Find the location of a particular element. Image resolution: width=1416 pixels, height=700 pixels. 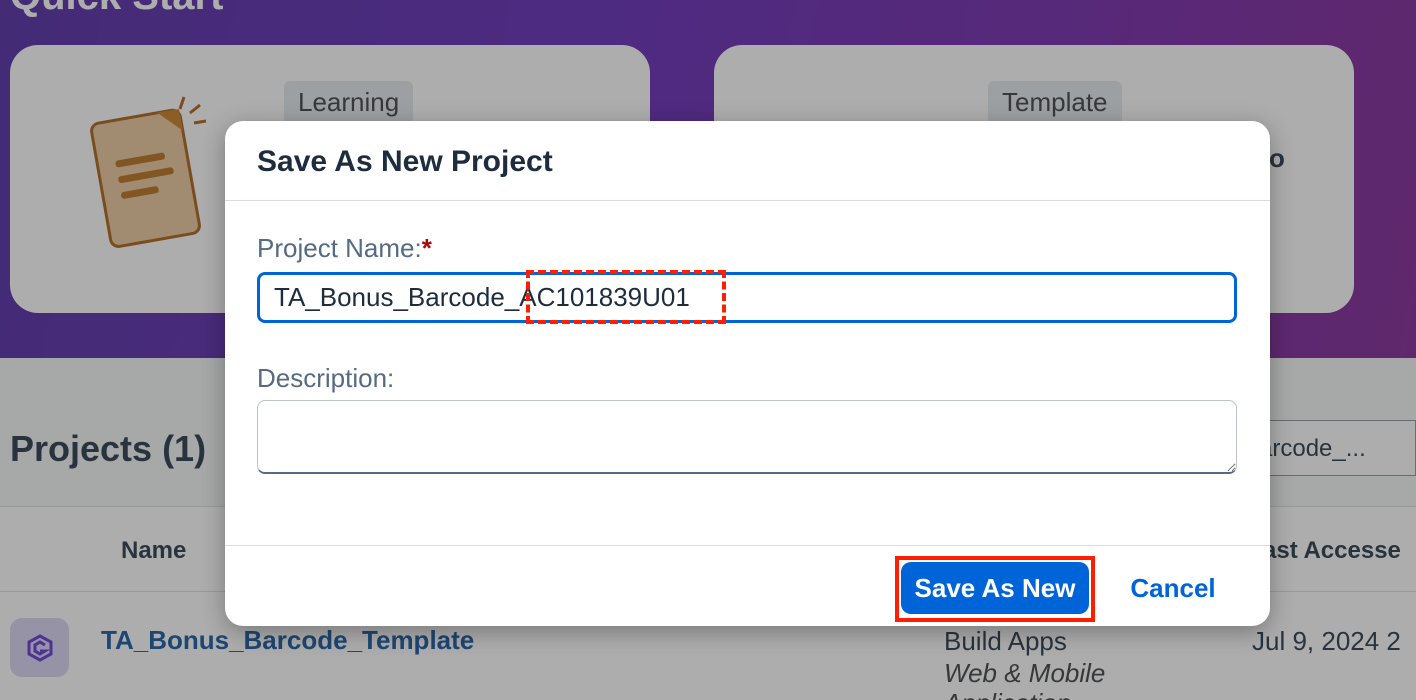

dialog-footer: Save As New Cancel is located at coordinates (747, 585).